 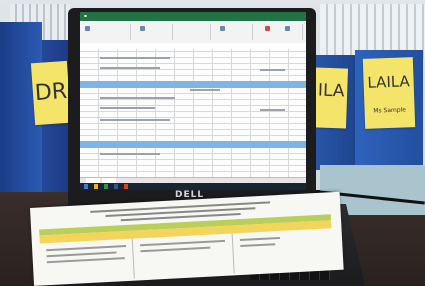 What do you see at coordinates (106, 186) in the screenshot?
I see `excel-icon` at bounding box center [106, 186].